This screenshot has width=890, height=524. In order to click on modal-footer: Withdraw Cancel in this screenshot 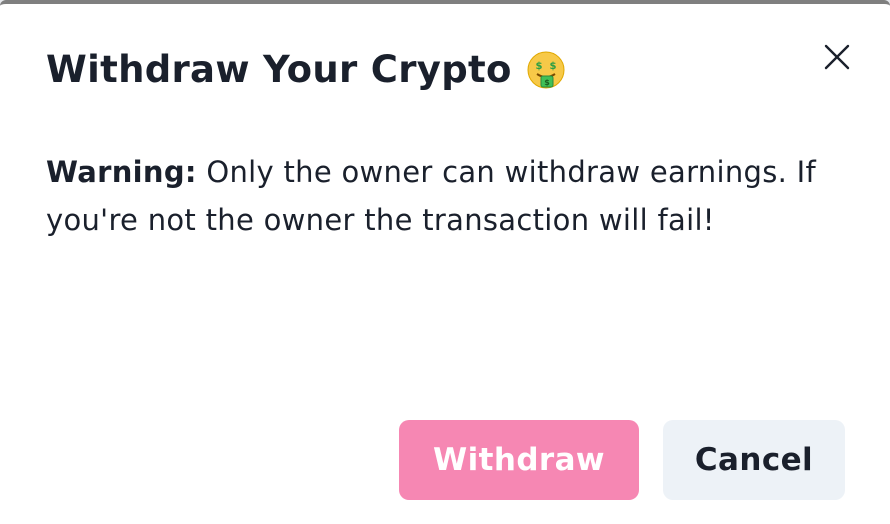, I will do `click(622, 460)`.